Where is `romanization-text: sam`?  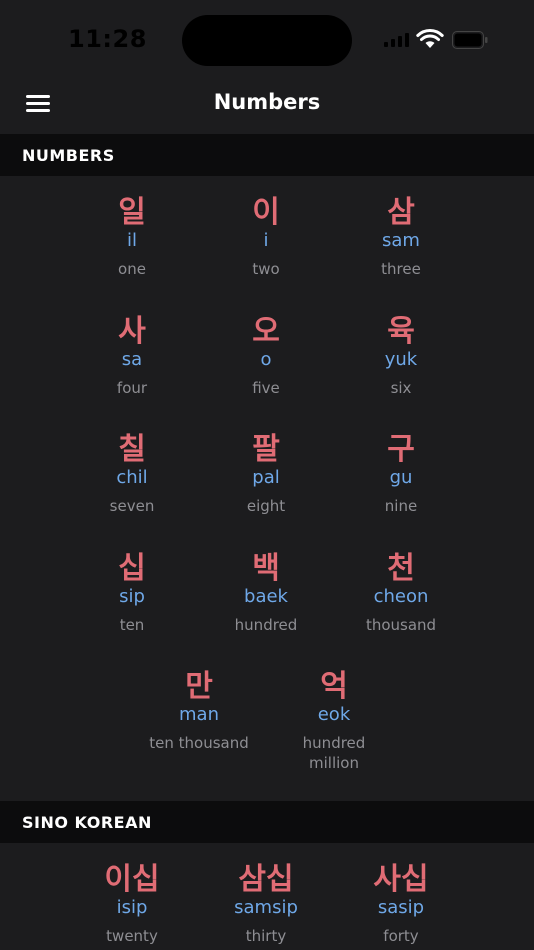
romanization-text: sam is located at coordinates (401, 240).